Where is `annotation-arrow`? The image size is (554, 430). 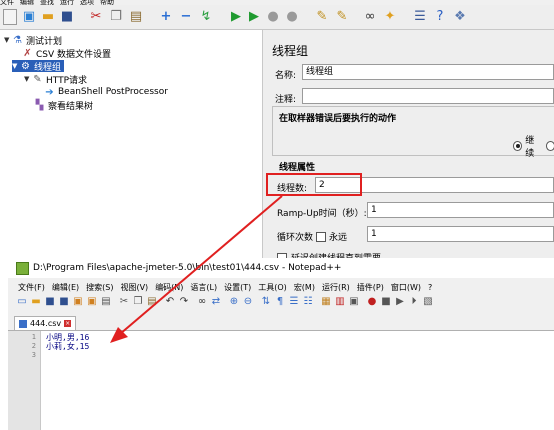
annotation-arrow is located at coordinates (196, 269).